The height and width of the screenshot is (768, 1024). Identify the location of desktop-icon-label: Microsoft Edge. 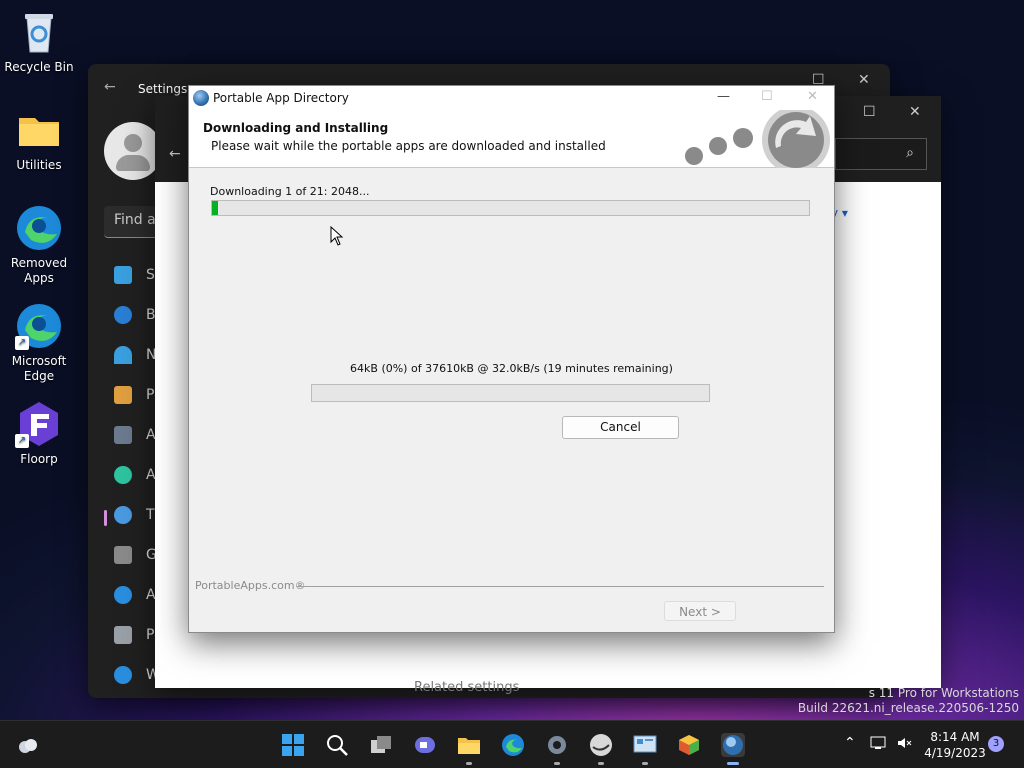
(39, 368).